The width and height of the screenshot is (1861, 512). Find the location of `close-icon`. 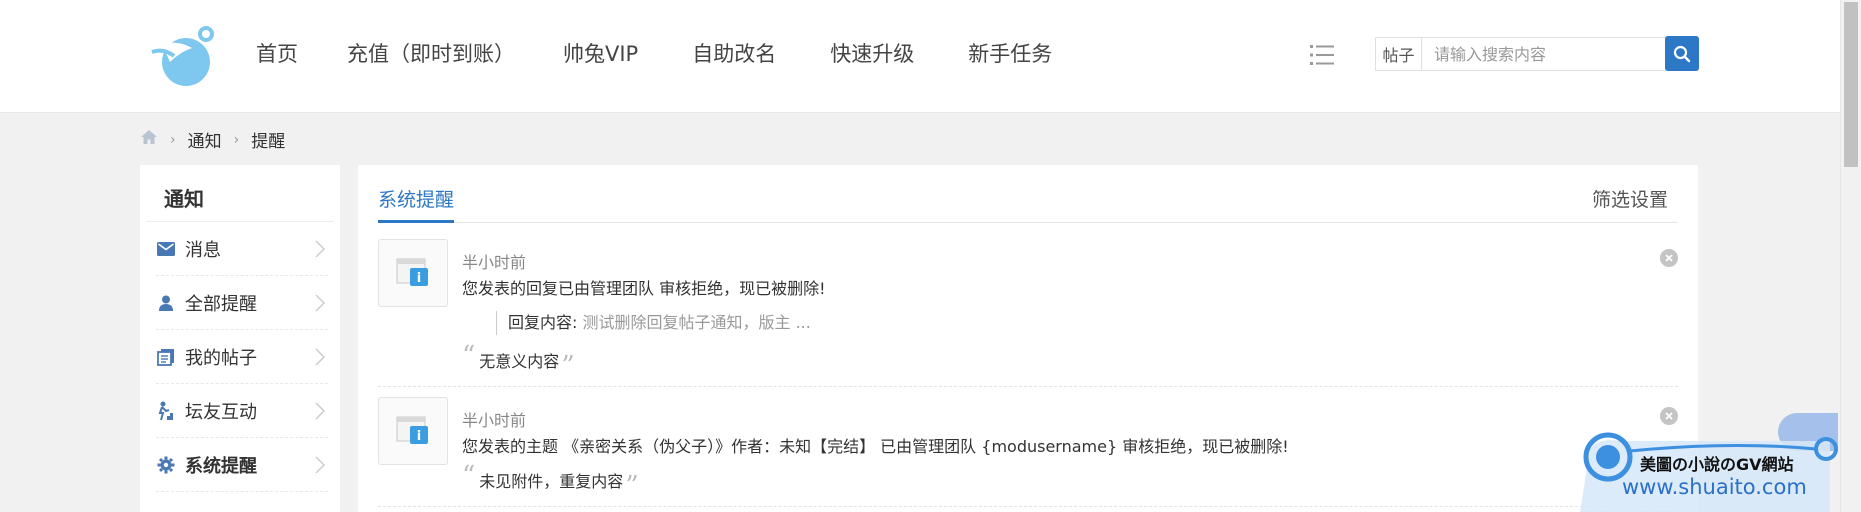

close-icon is located at coordinates (1669, 258).